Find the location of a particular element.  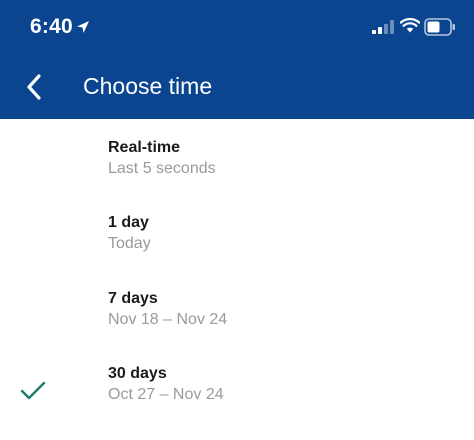

checkmark-icon is located at coordinates (33, 390).